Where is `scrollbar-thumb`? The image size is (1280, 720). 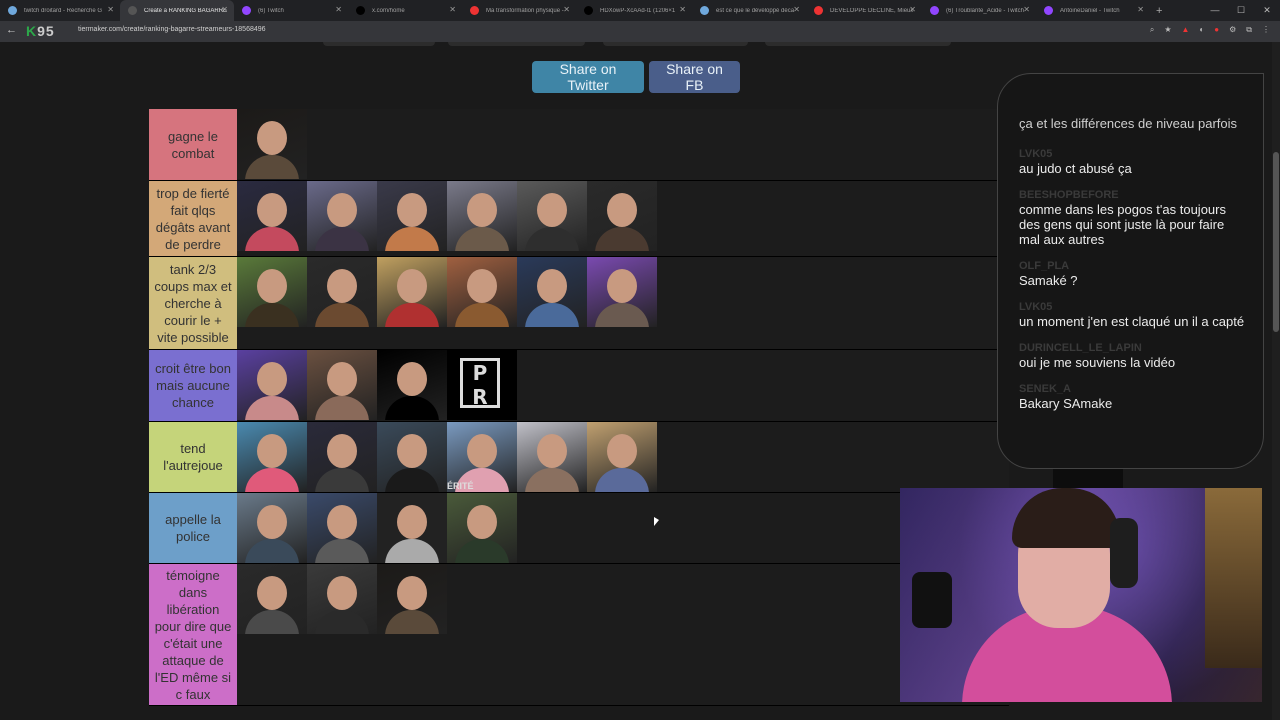
scrollbar-thumb is located at coordinates (1276, 242).